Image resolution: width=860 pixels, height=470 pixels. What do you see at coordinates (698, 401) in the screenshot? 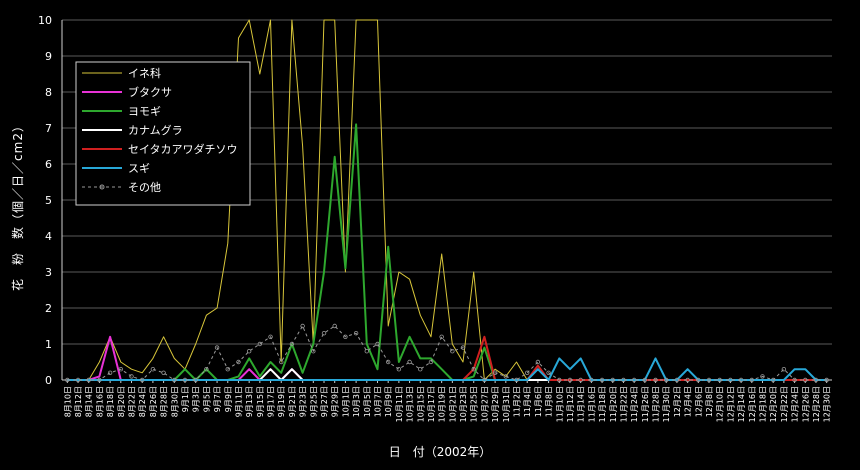
I see `x-tick-label: 12月6日` at bounding box center [698, 401].